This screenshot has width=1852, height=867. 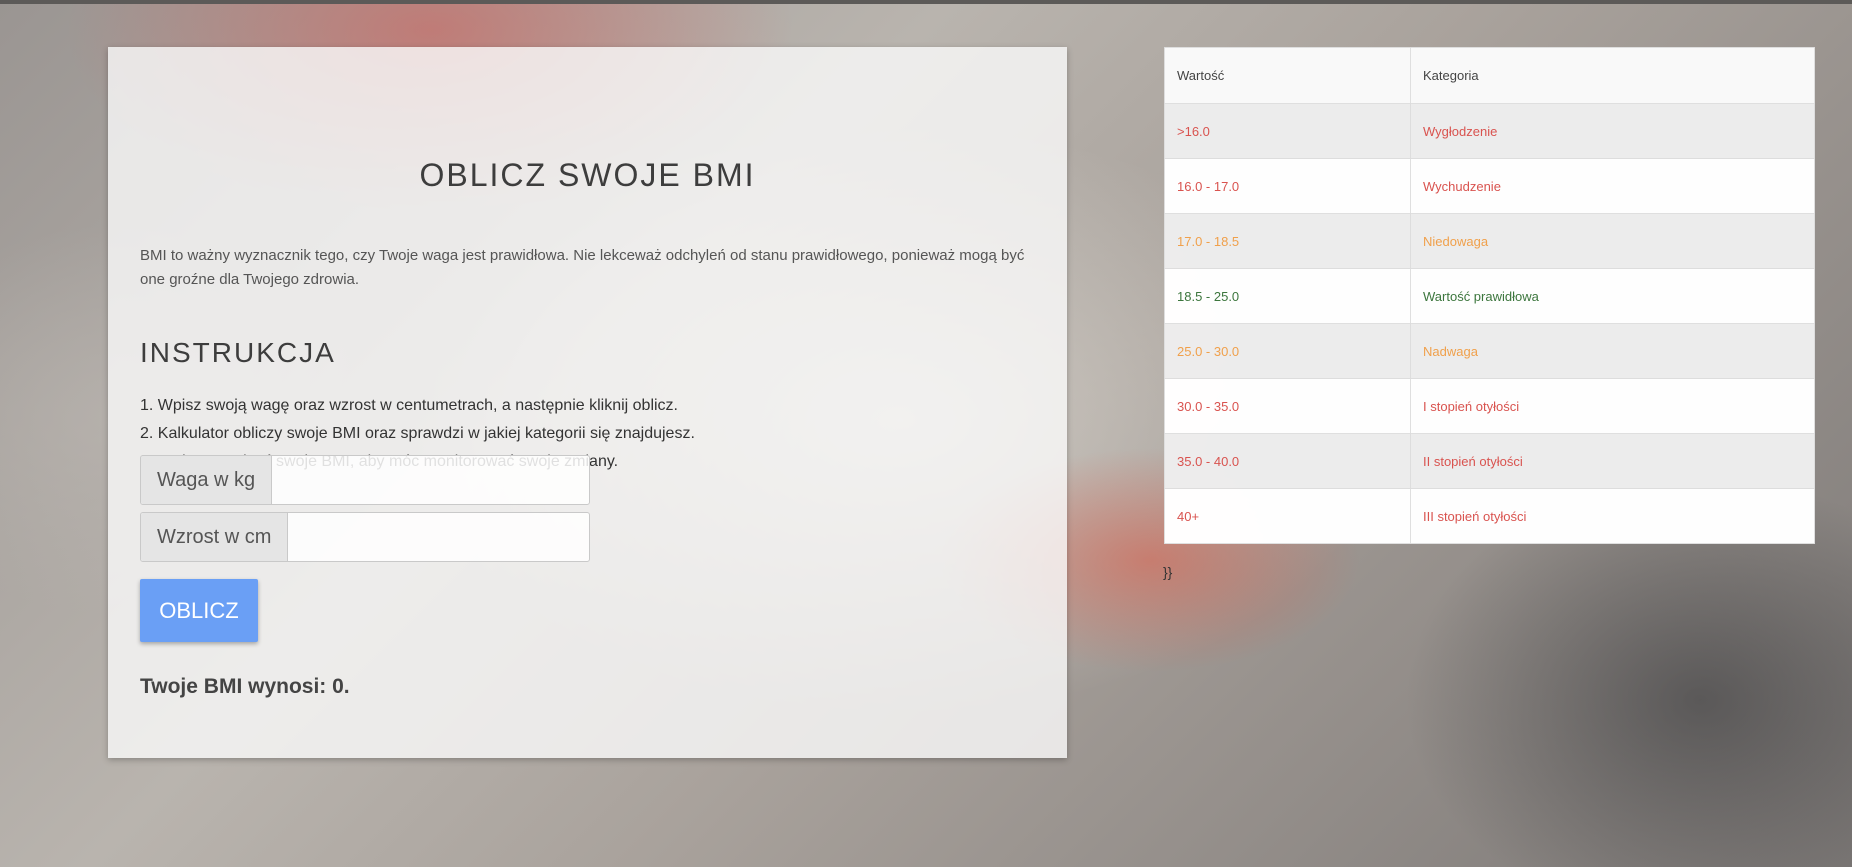 I want to click on instructions-title: INSTRUKCJA, so click(x=238, y=352).